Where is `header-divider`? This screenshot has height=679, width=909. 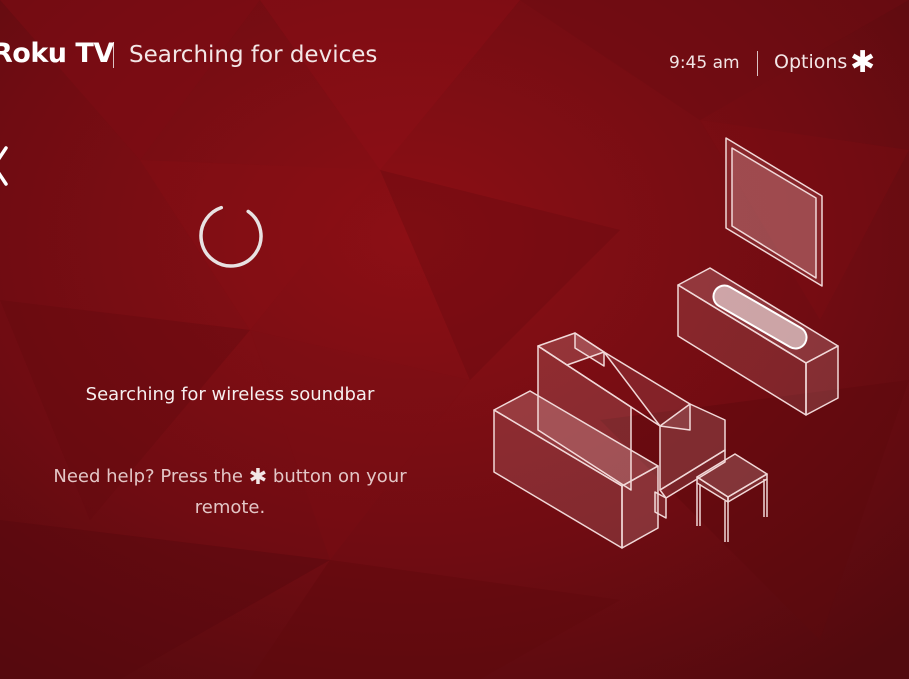 header-divider is located at coordinates (113, 55).